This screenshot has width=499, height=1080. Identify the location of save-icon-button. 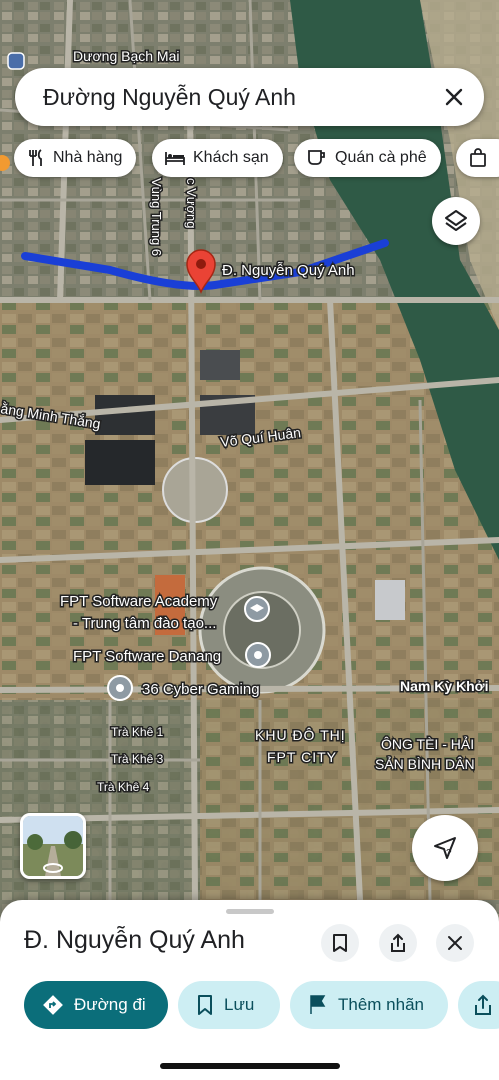
(340, 943).